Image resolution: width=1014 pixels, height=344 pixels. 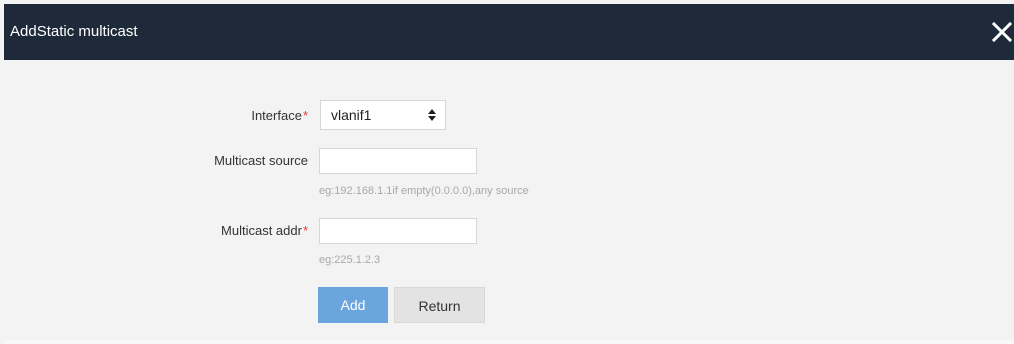 I want to click on multicast-addr-label-text: Multicast addr, so click(x=261, y=230).